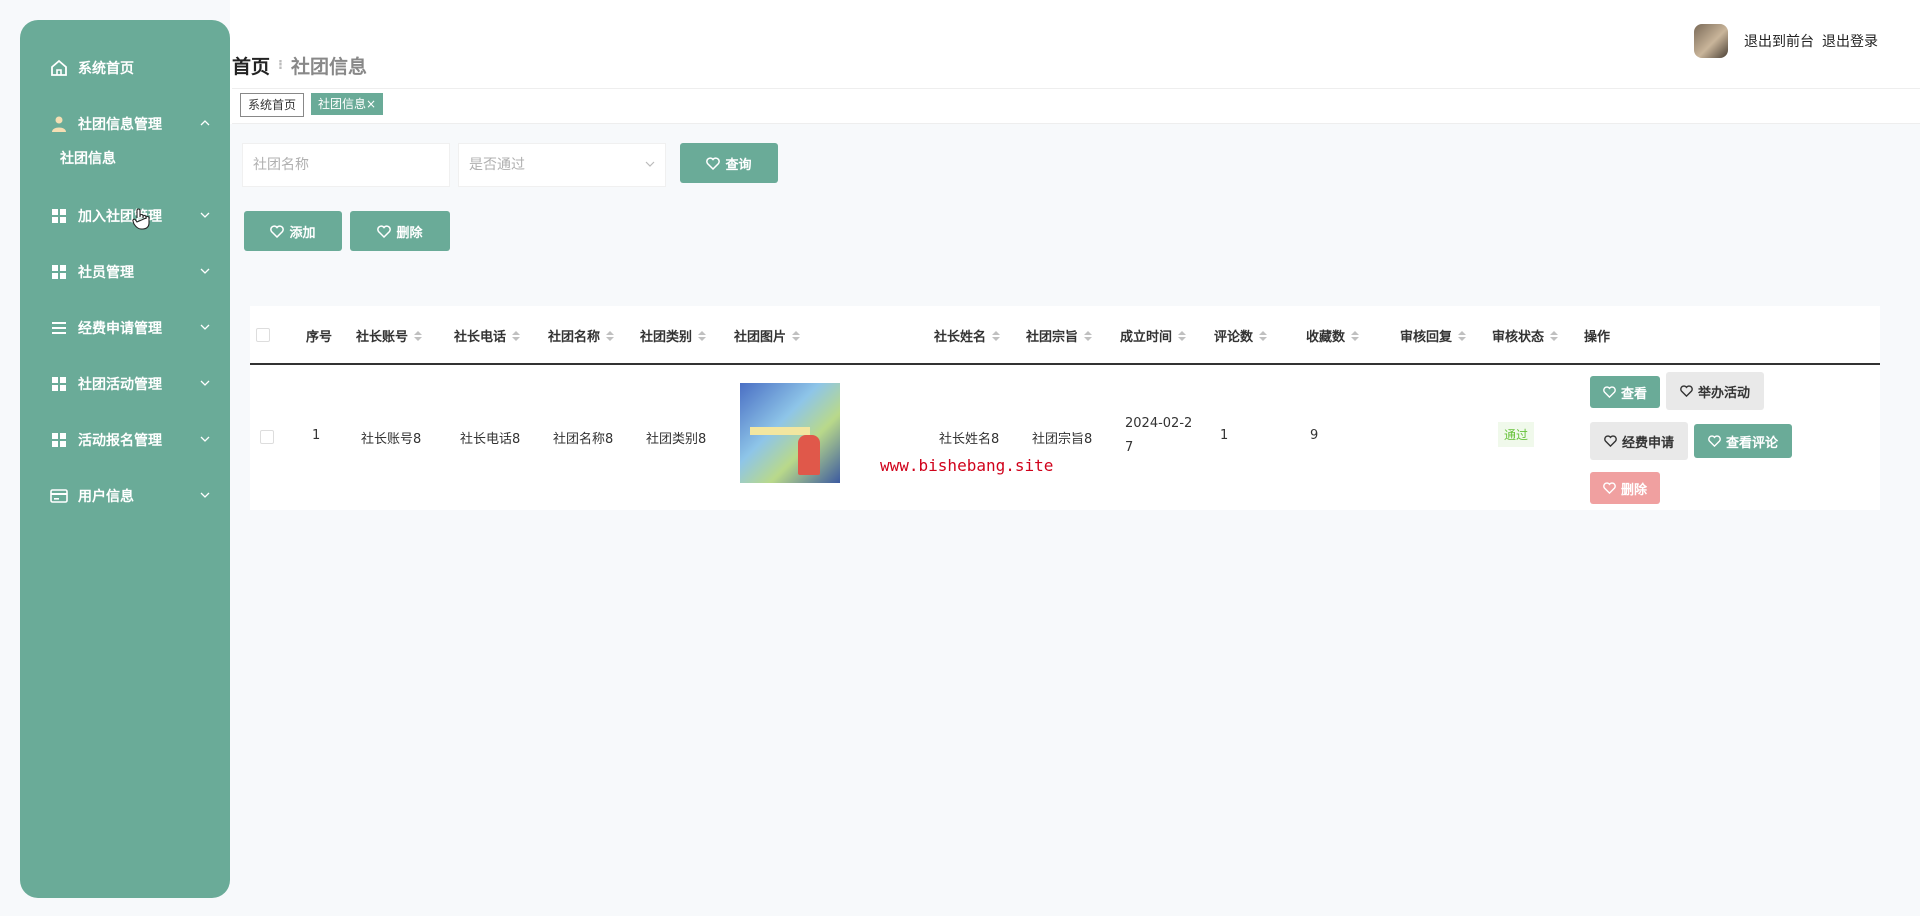  Describe the element at coordinates (59, 496) in the screenshot. I see `card-icon` at that location.